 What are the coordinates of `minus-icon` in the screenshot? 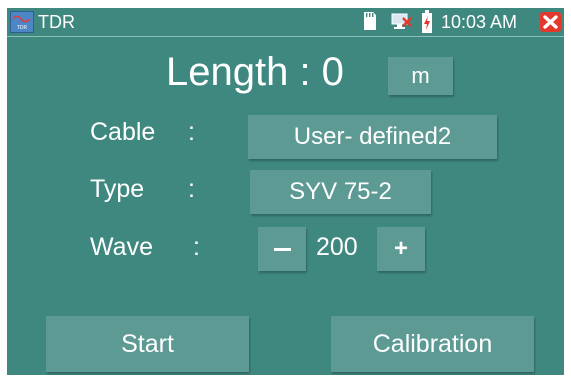 It's located at (282, 249).